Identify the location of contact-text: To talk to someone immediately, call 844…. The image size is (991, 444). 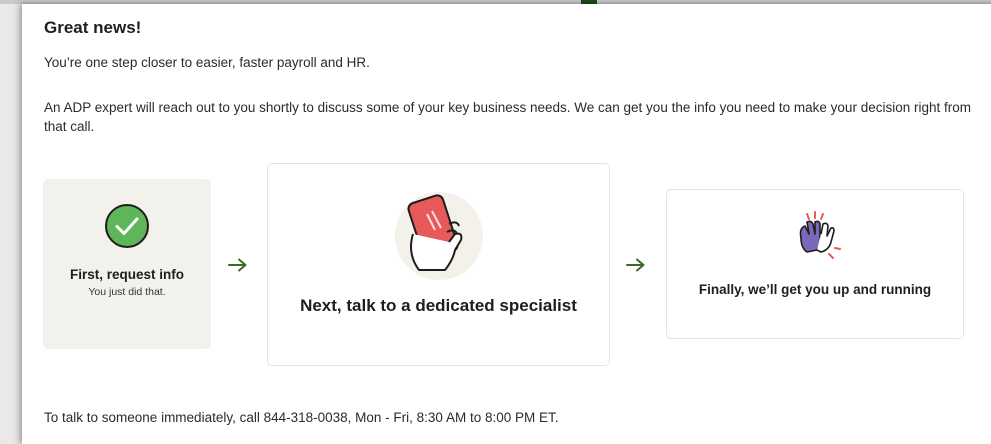
(301, 417).